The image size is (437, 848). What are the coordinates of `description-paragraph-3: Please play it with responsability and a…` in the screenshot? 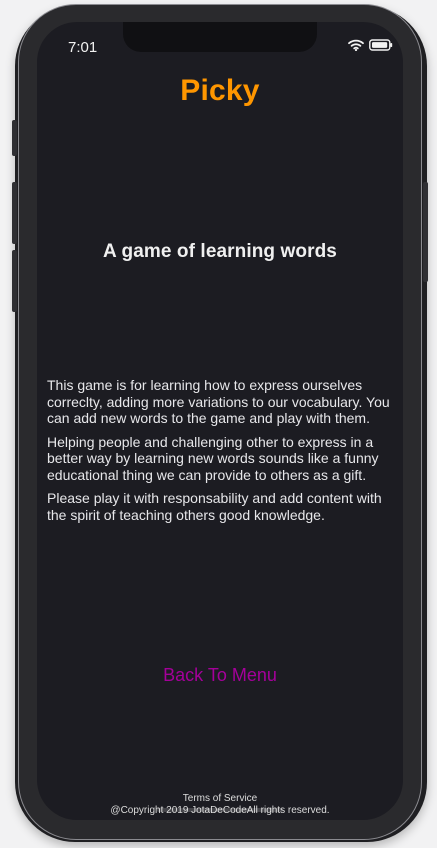 It's located at (214, 506).